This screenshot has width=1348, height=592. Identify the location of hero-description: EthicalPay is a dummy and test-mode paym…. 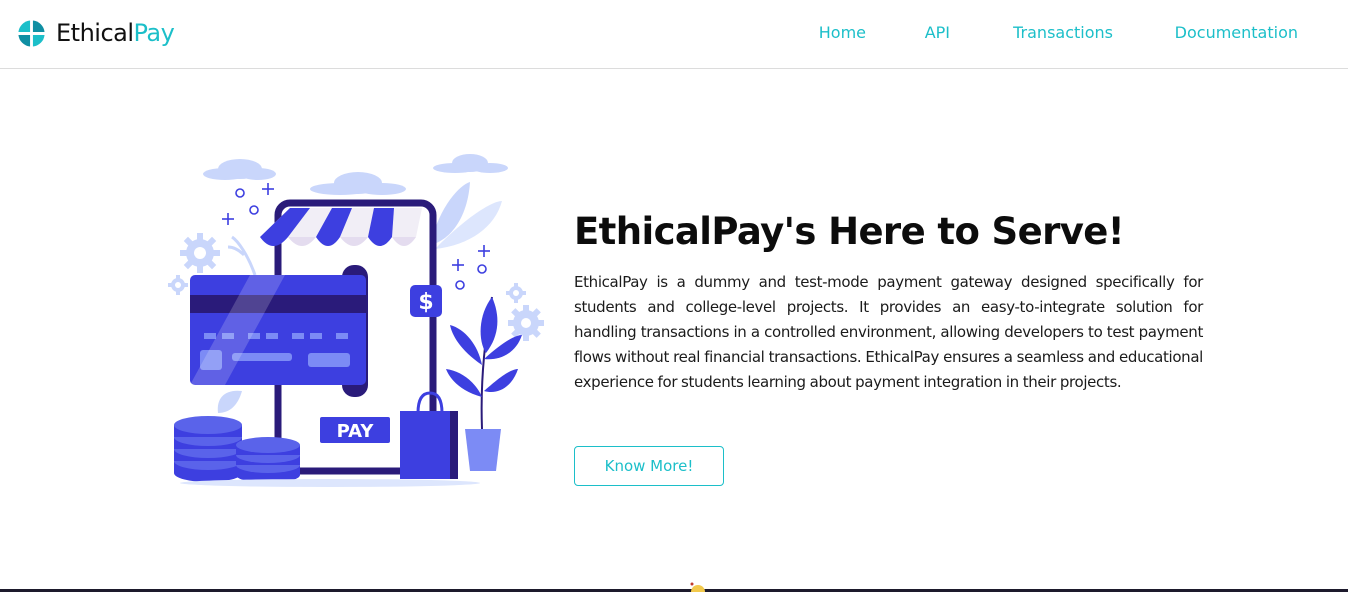
(888, 332).